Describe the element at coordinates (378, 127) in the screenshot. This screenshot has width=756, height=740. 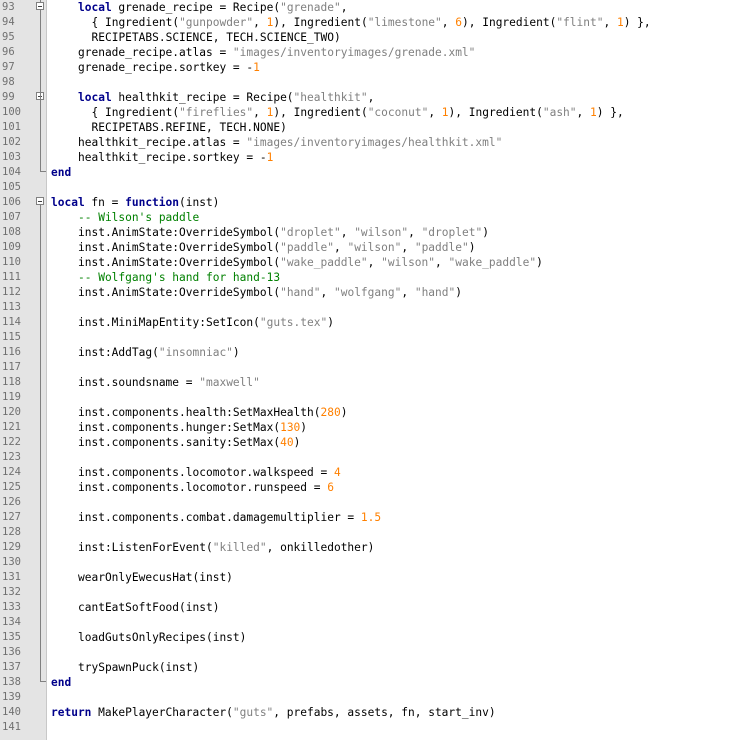
I see `code-line: 101 RECIPETABS.REFINE, TECH.NONE)` at that location.